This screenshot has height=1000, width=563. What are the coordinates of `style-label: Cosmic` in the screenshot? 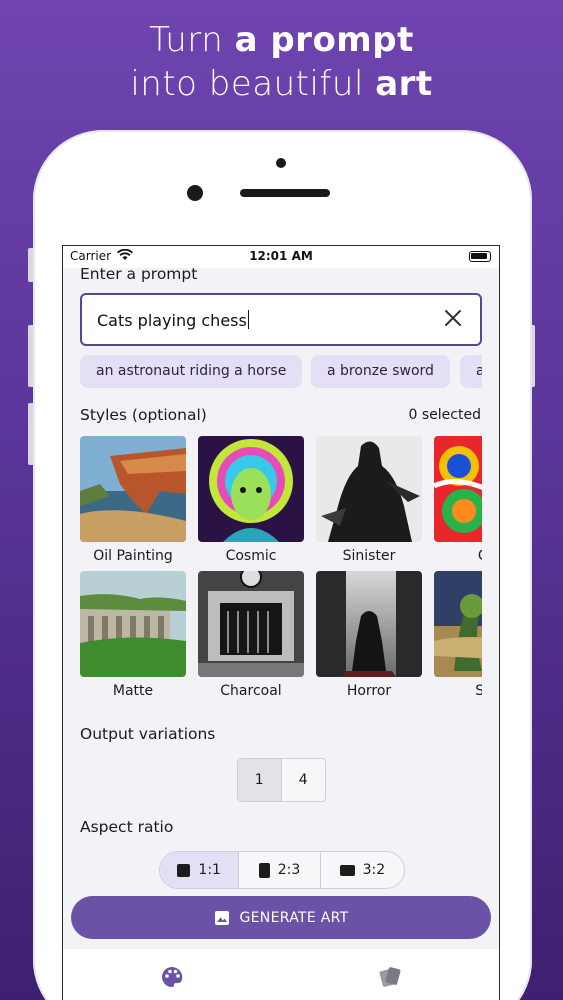 It's located at (251, 556).